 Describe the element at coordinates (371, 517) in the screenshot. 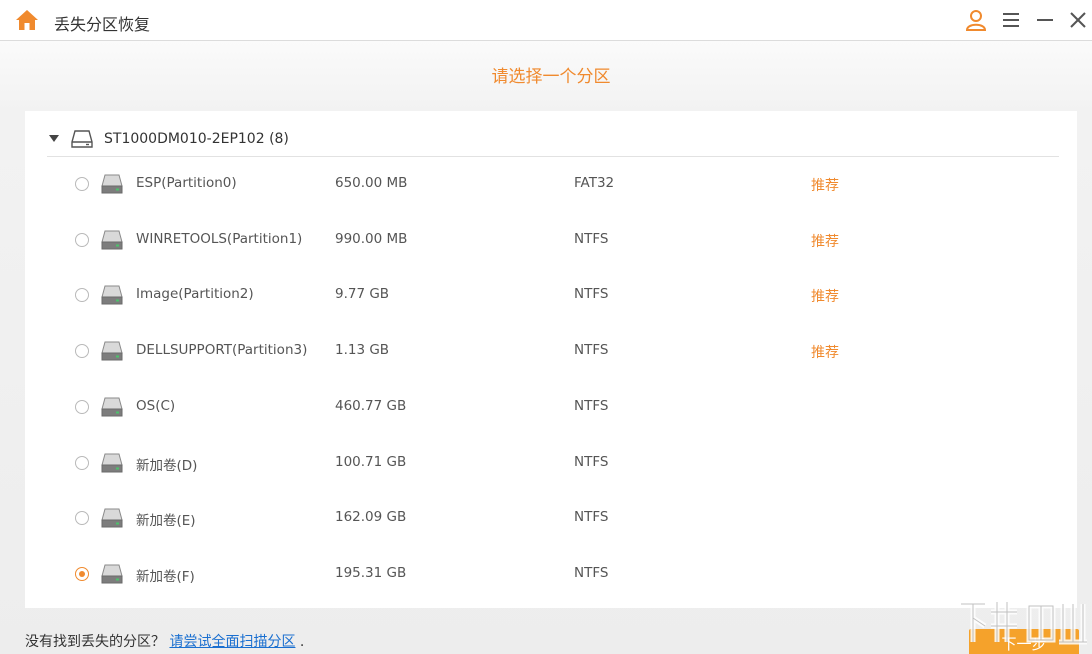

I see `partition-size: 162.09 GB` at that location.